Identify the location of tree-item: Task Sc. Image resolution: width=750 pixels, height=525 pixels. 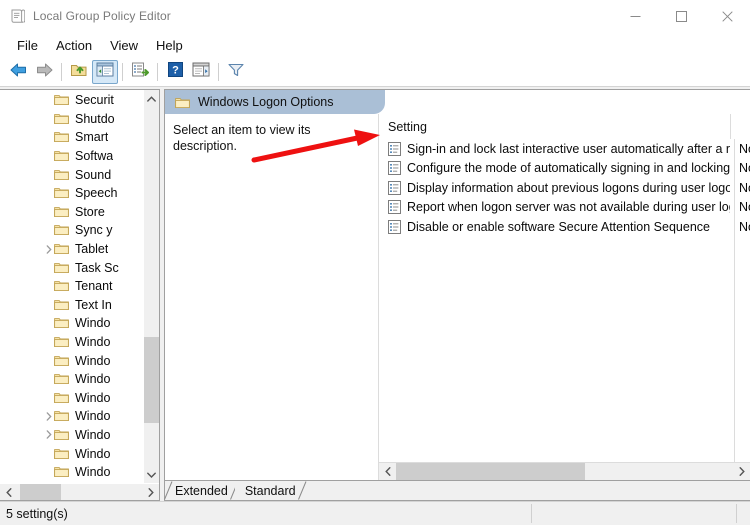
(71, 267).